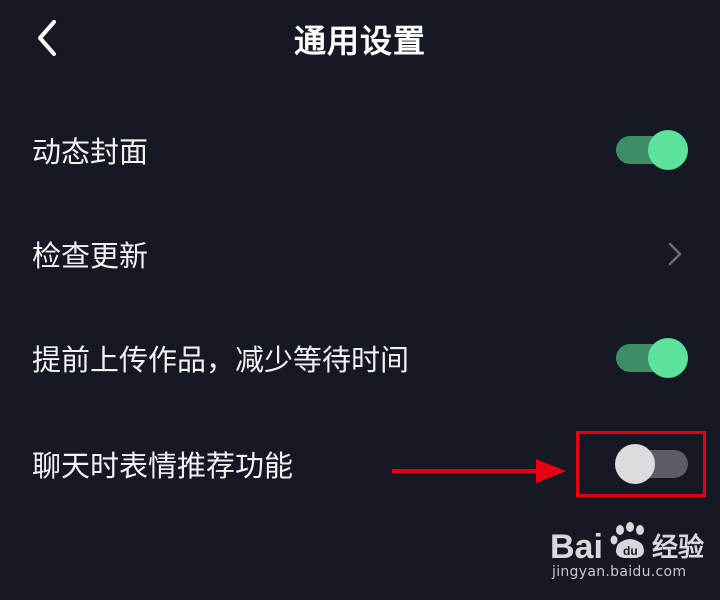  Describe the element at coordinates (359, 41) in the screenshot. I see `page-title: 通用设置` at that location.